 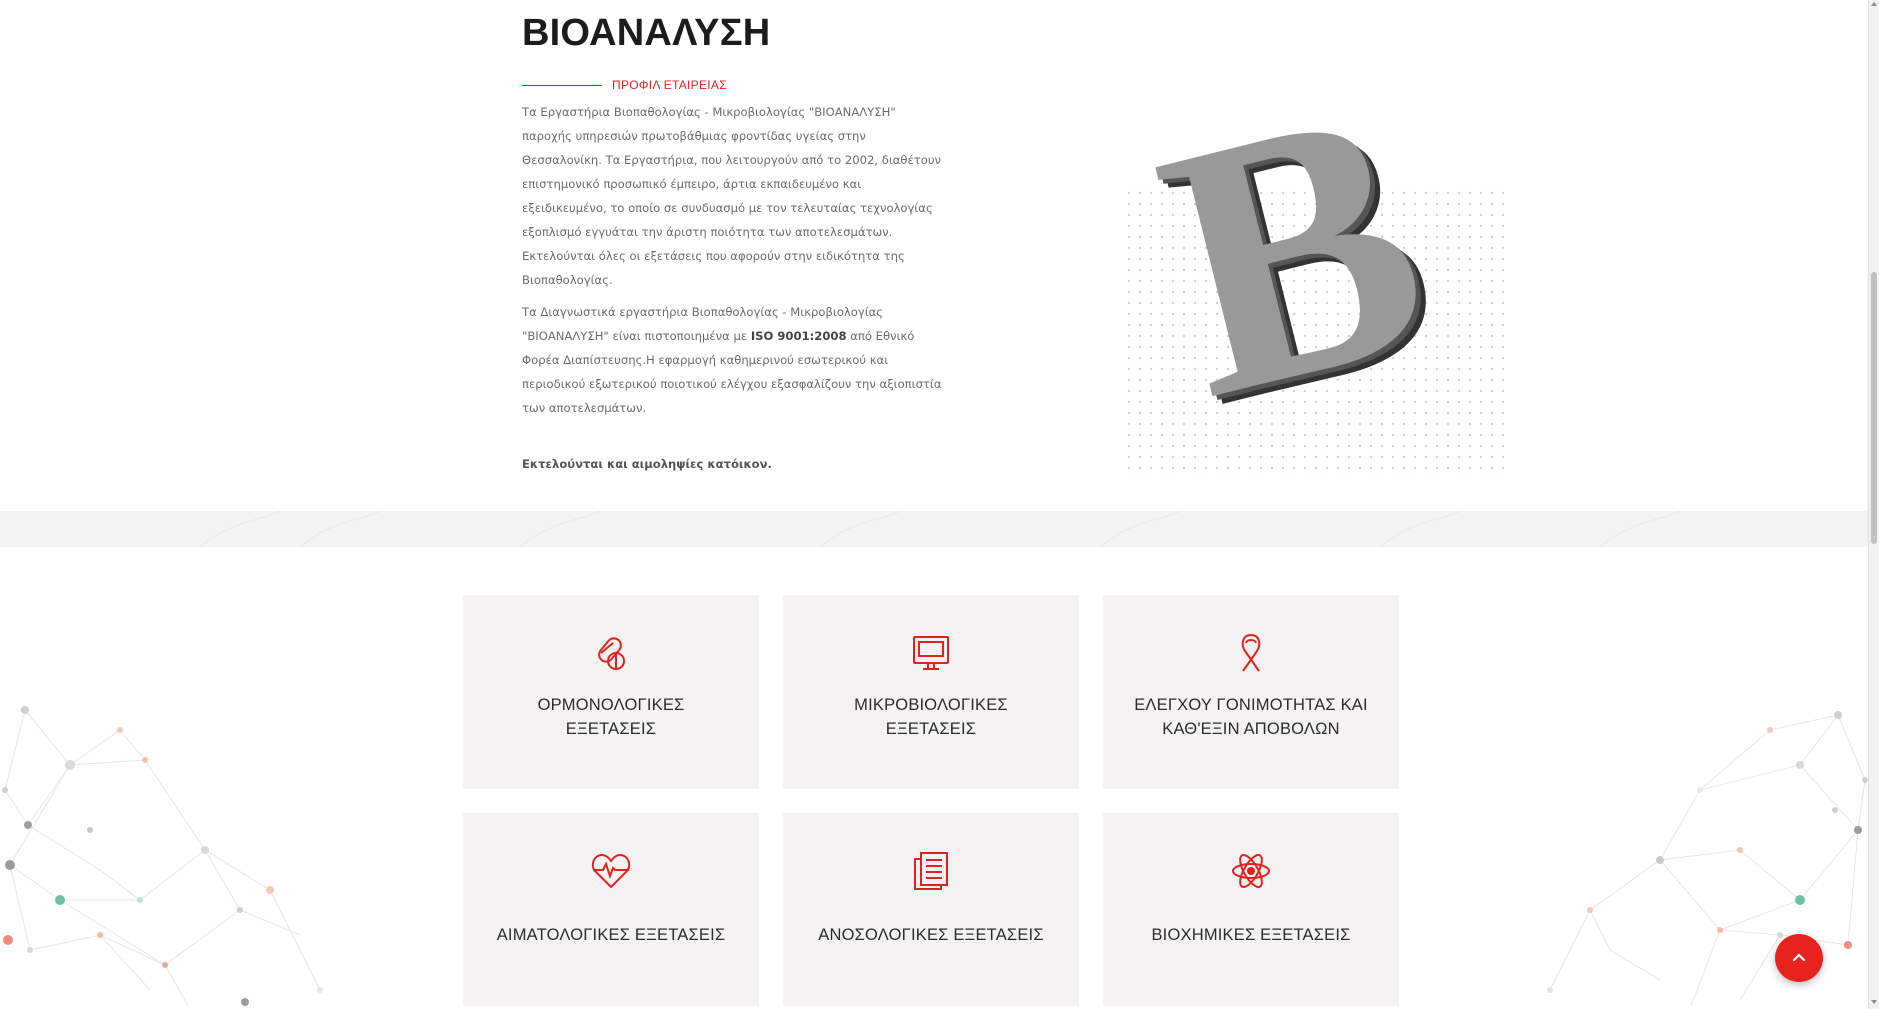 I want to click on service-card-hormonal: ΟΡΜΟΝΟΛΟΓΙΚΕΣ ΕΞΕΤΑΣΕΙΣ, so click(x=611, y=692).